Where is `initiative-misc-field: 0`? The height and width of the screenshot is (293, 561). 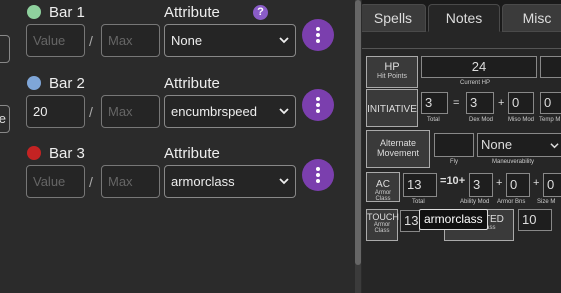
initiative-misc-field: 0 is located at coordinates (521, 103).